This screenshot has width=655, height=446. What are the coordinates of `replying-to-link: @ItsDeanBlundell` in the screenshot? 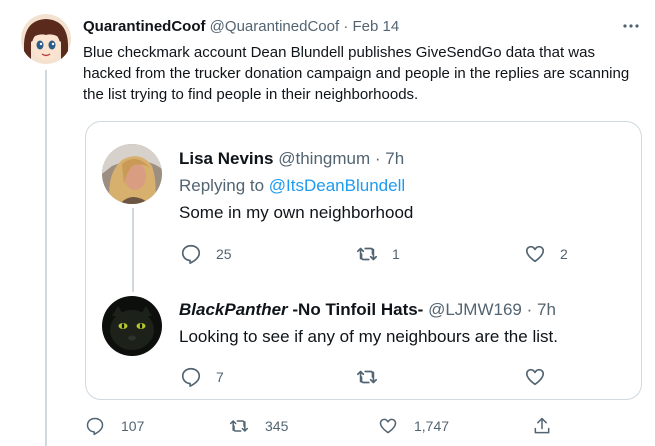 It's located at (337, 185).